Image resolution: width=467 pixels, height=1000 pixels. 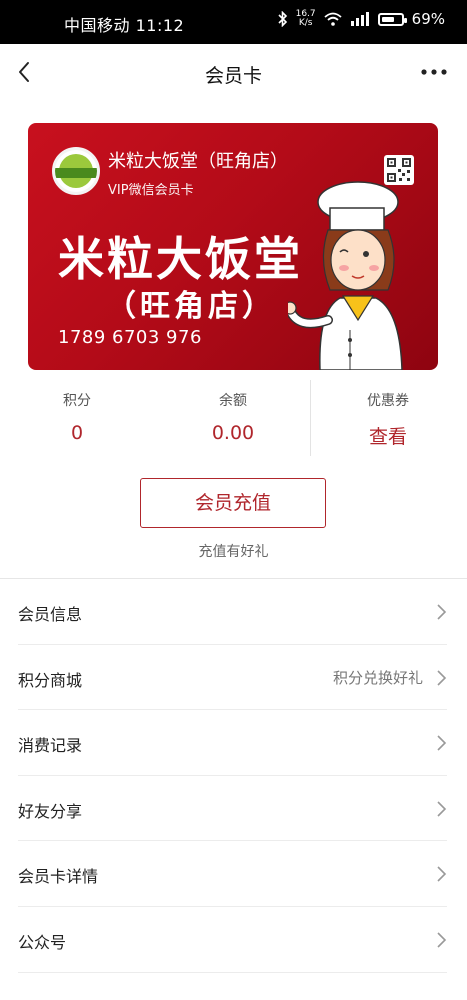 What do you see at coordinates (198, 161) in the screenshot?
I see `card-store-name: 米粒大饭堂（旺角店）` at bounding box center [198, 161].